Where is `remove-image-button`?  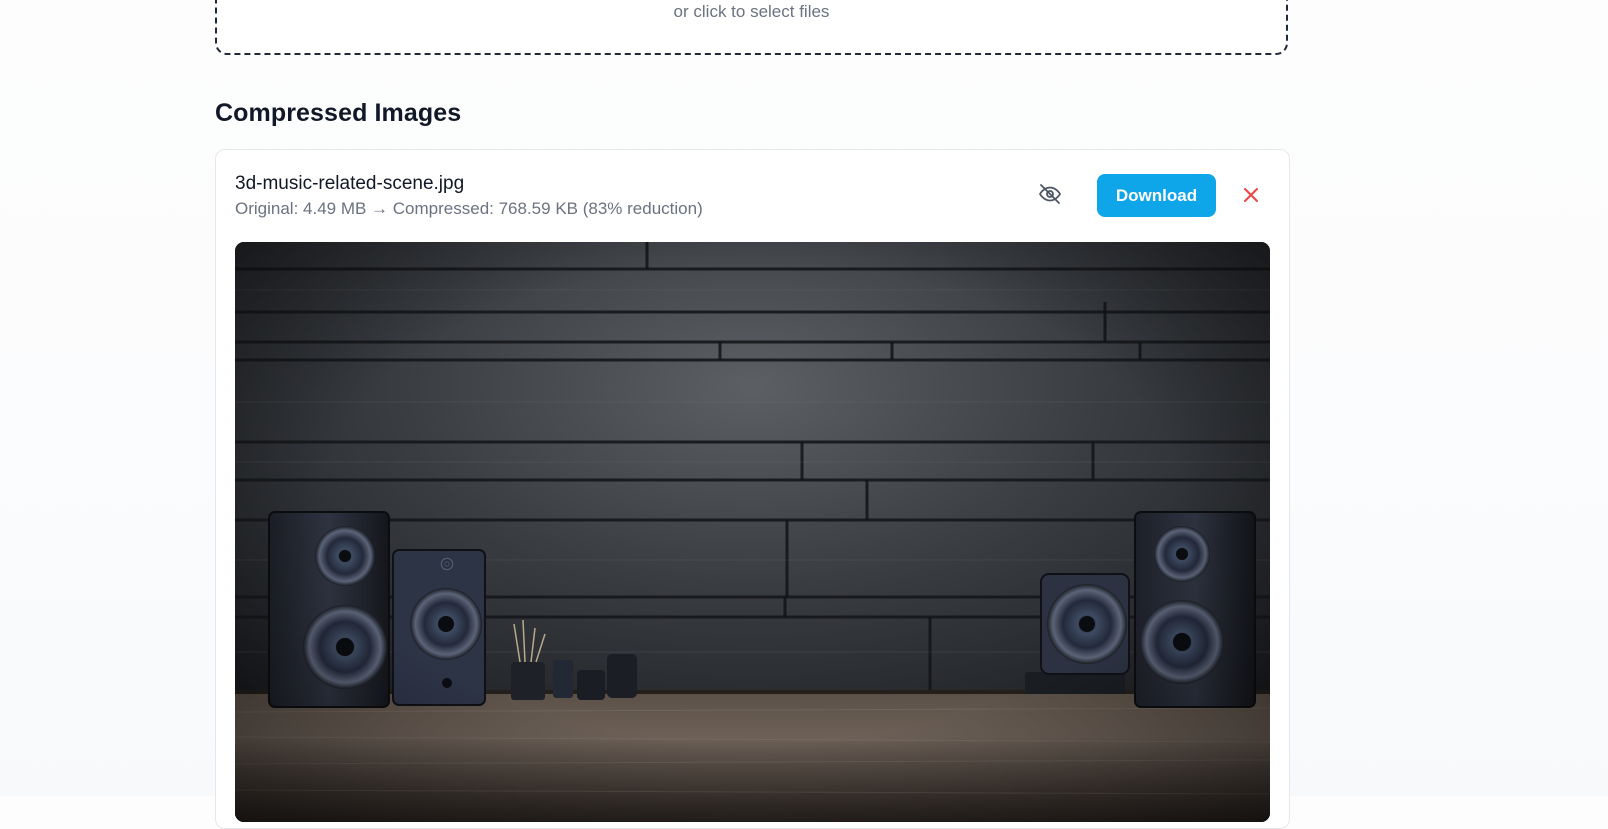 remove-image-button is located at coordinates (1251, 195).